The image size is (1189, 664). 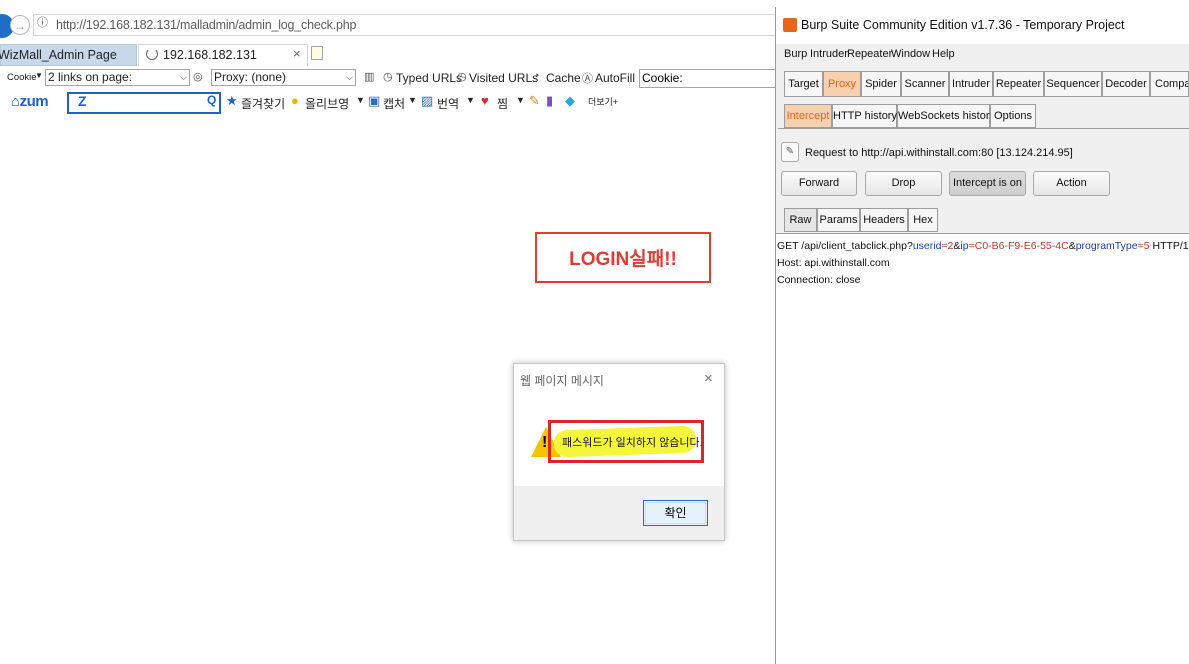 I want to click on forward-button: →, so click(x=20, y=25).